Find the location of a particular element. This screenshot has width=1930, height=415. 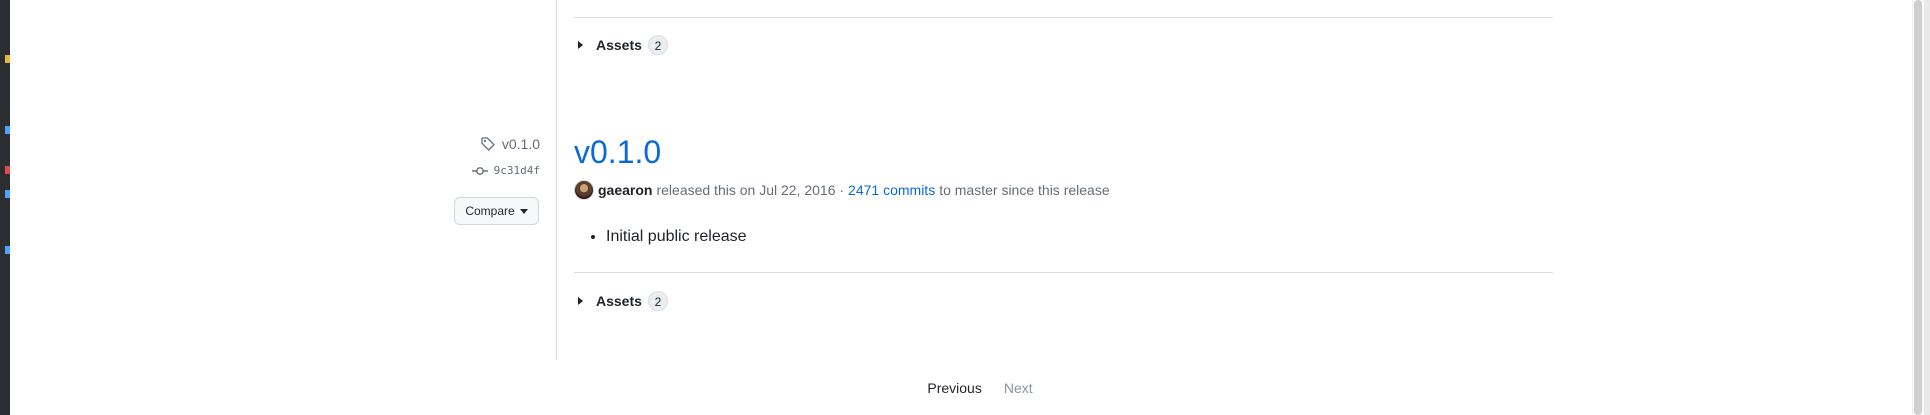

released-text: released this on Jul 22, 2016 · is located at coordinates (750, 190).